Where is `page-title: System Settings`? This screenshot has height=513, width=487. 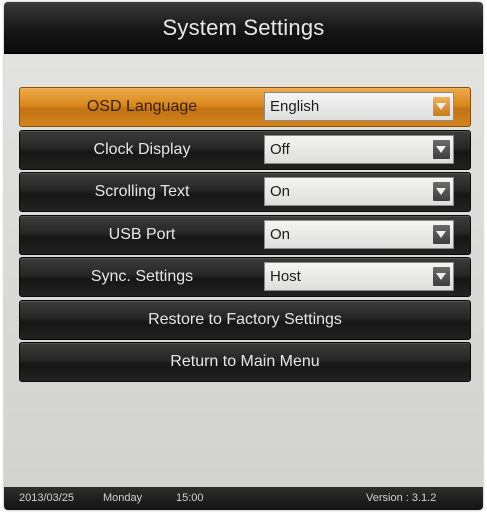 page-title: System Settings is located at coordinates (243, 27).